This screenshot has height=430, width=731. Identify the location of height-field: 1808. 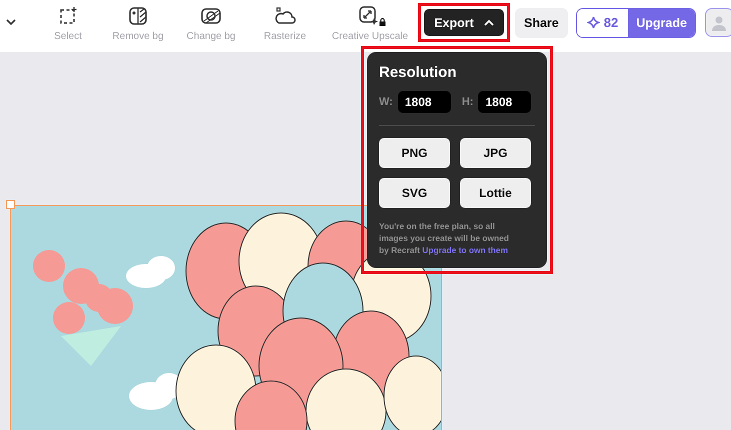
(505, 102).